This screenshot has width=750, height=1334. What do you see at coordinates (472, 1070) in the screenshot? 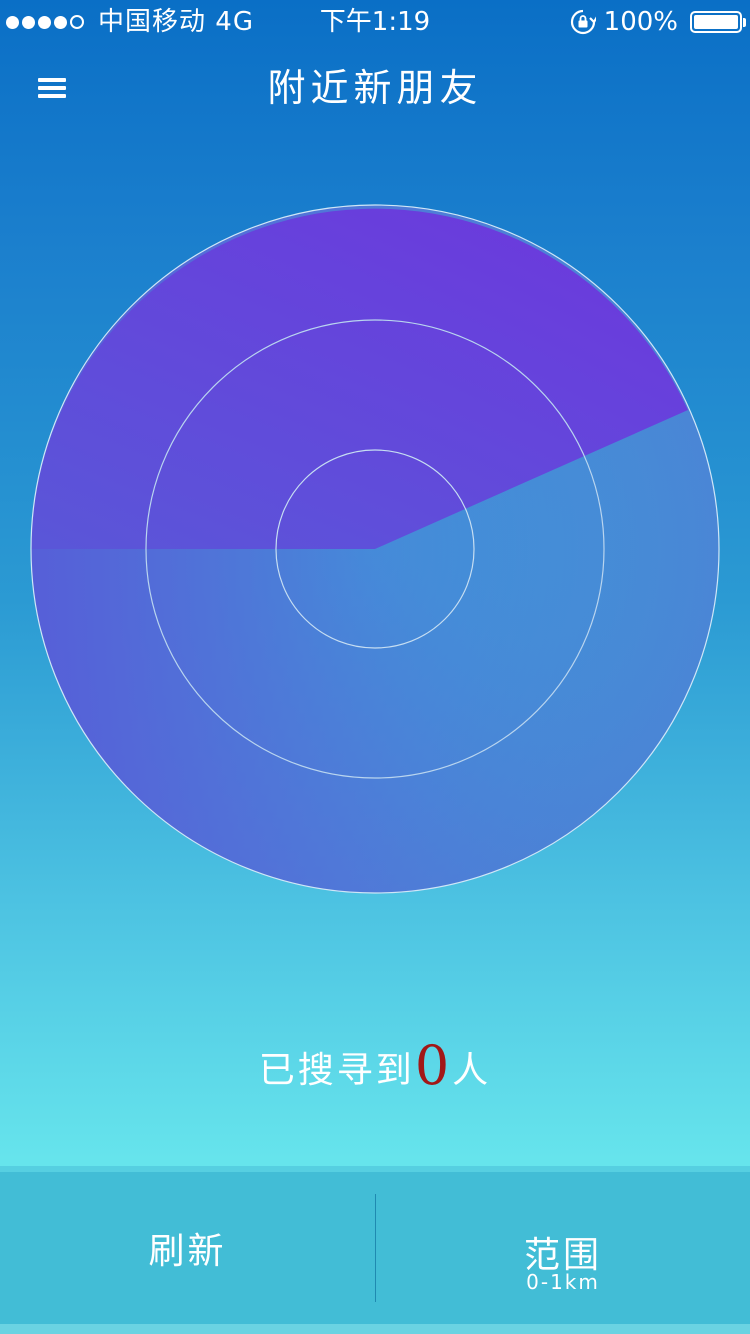
I see `result-suffix: 人` at bounding box center [472, 1070].